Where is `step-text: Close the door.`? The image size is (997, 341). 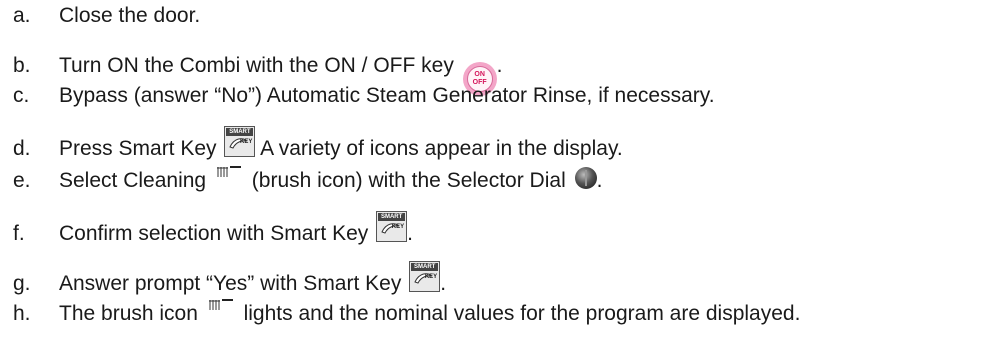 step-text: Close the door. is located at coordinates (130, 15).